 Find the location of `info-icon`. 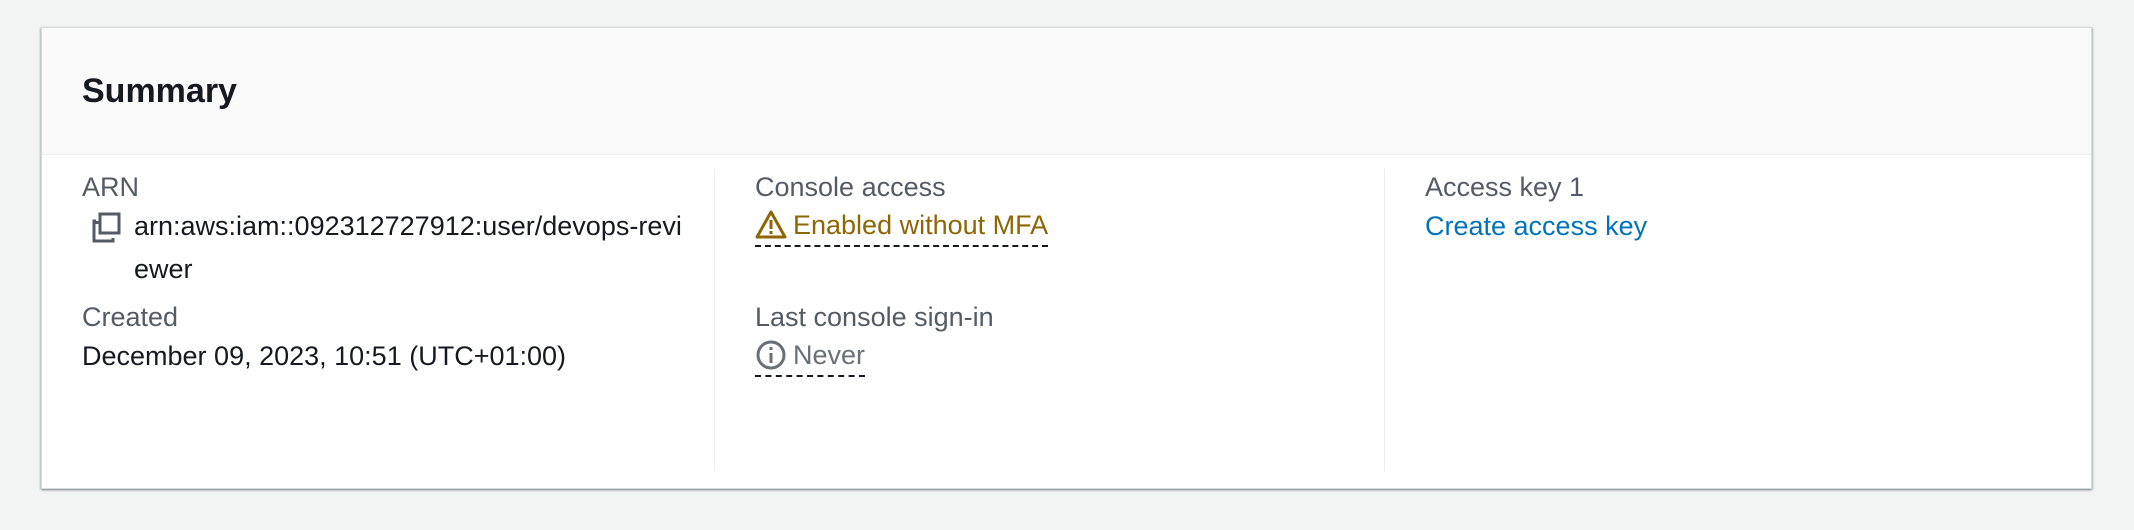

info-icon is located at coordinates (771, 355).